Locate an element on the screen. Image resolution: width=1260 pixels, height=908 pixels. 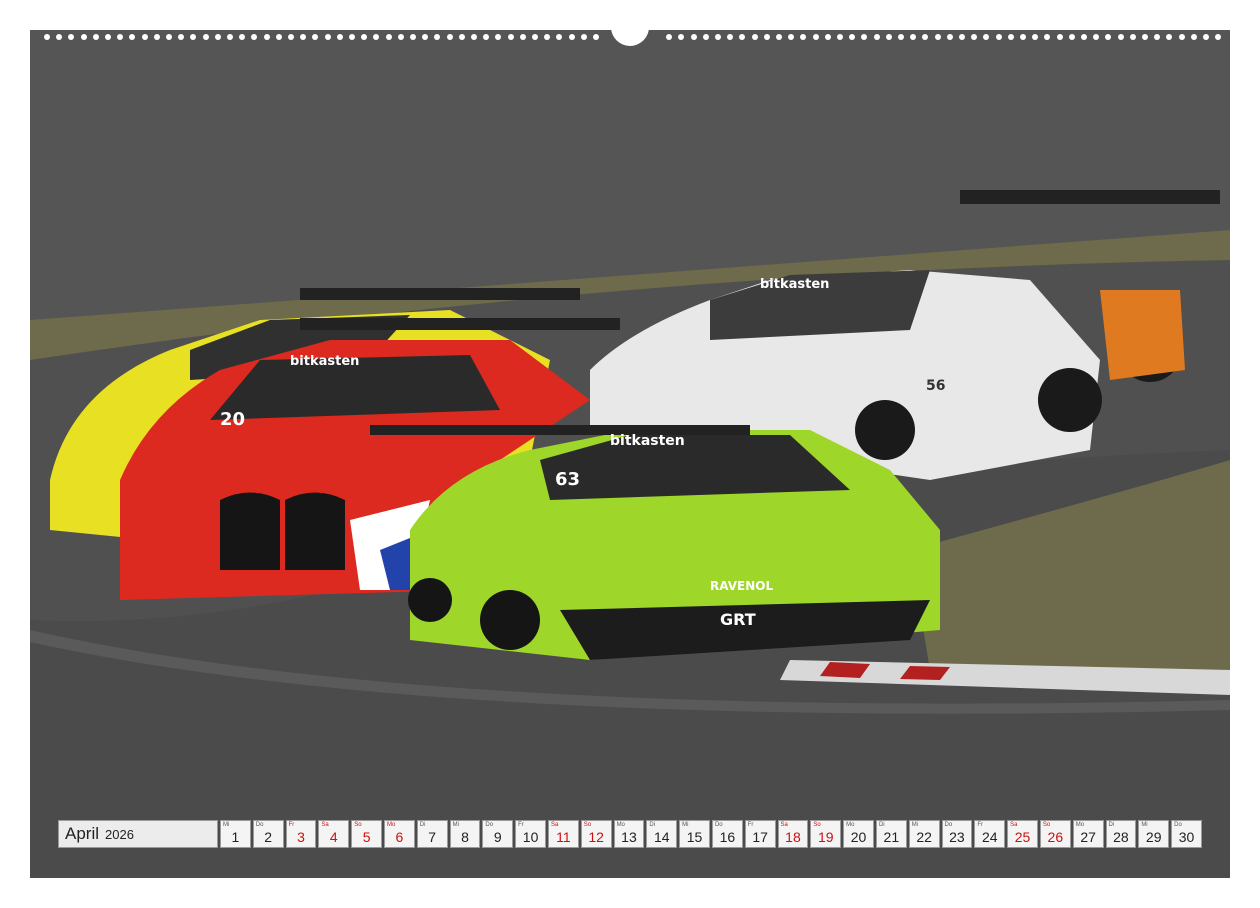
day-number: 6 is located at coordinates (399, 837).